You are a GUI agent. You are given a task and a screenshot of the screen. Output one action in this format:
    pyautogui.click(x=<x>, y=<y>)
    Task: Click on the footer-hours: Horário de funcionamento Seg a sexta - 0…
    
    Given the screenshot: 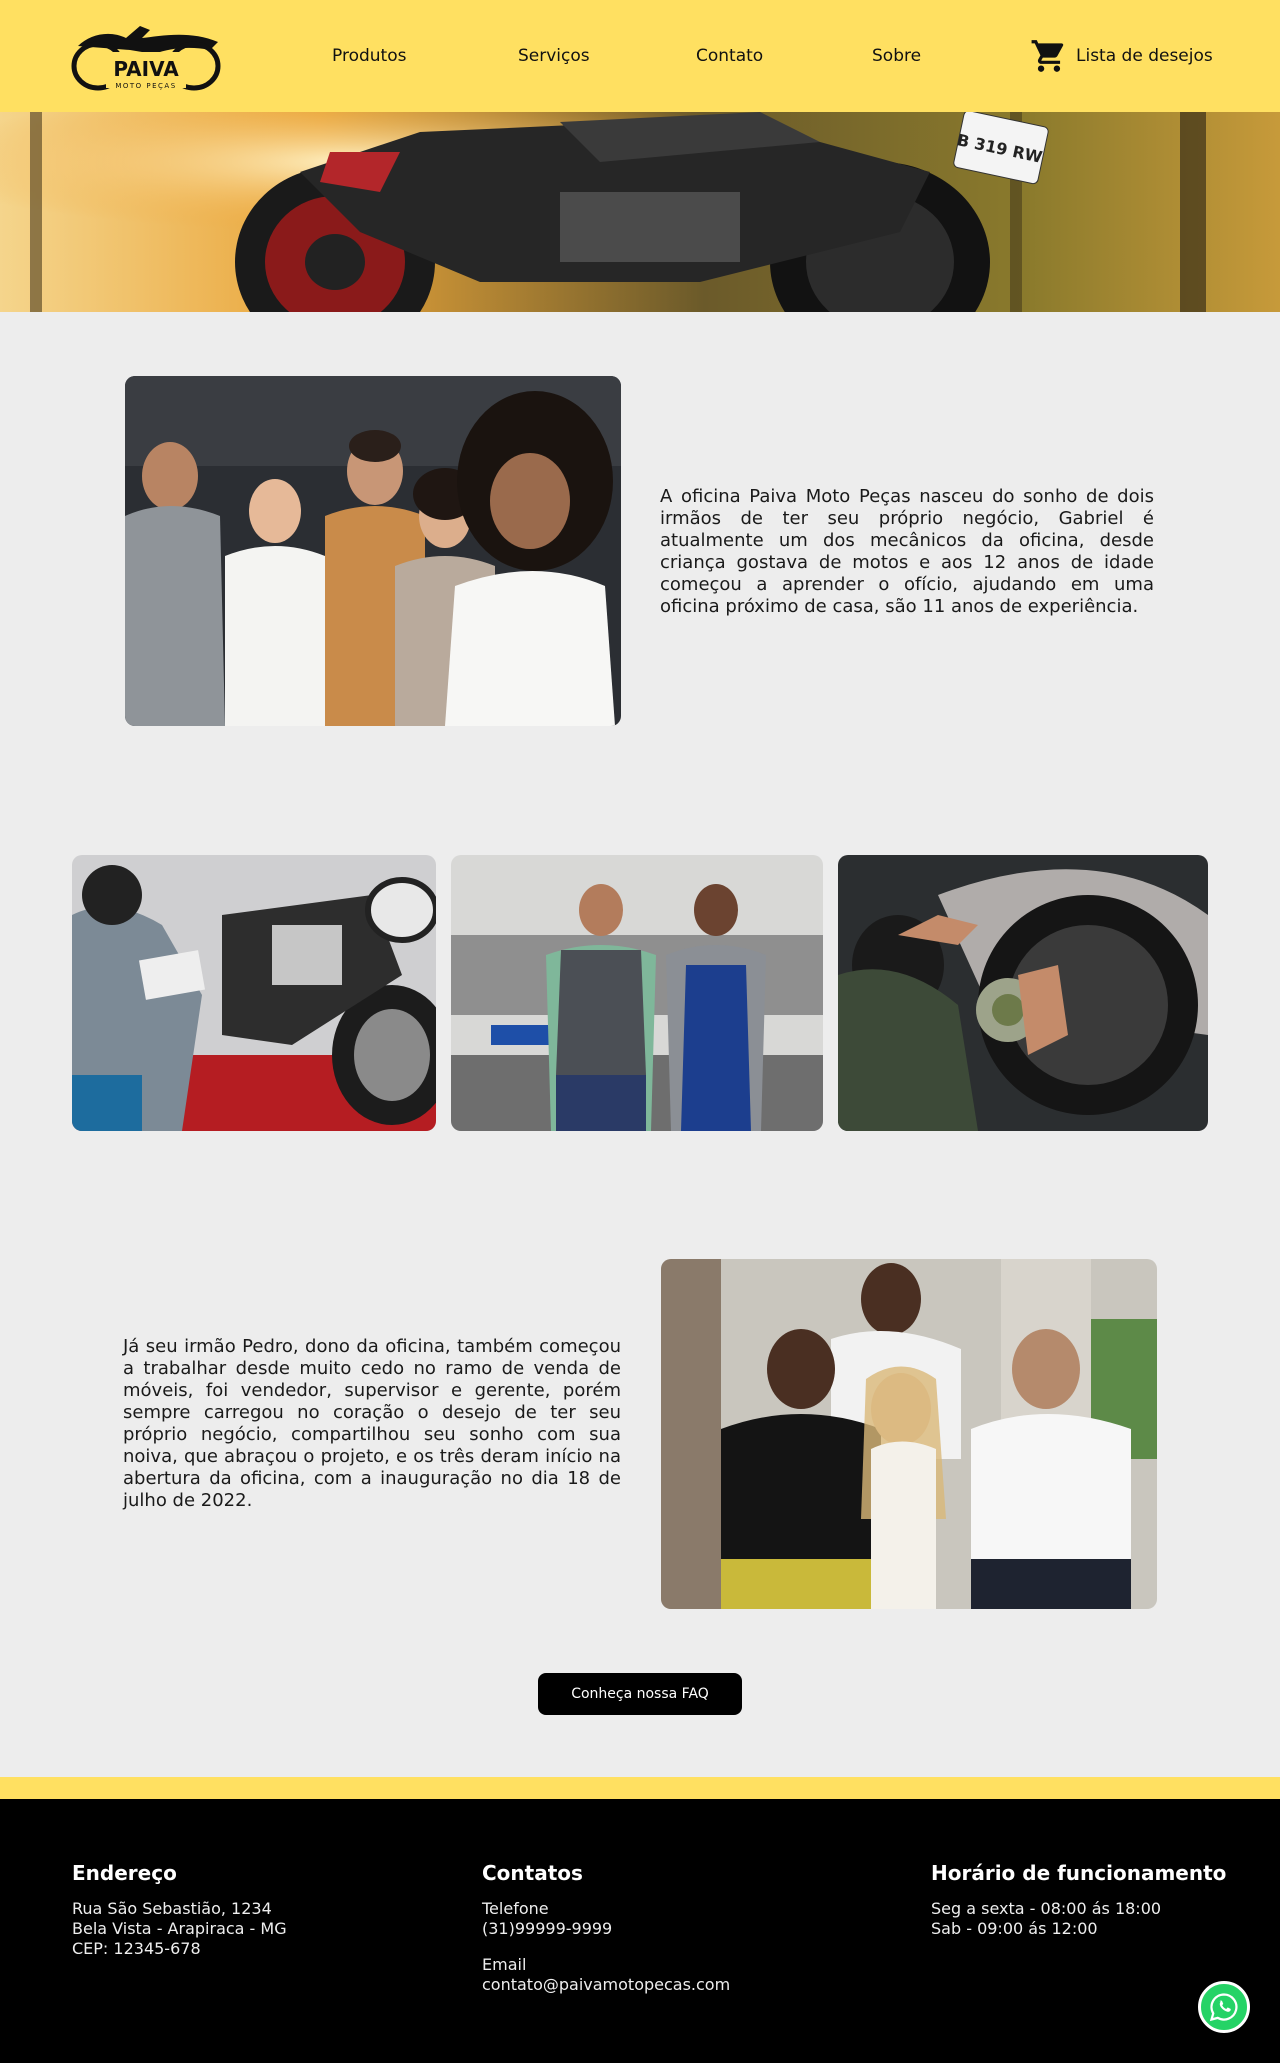 What is the action you would take?
    pyautogui.click(x=1078, y=1900)
    